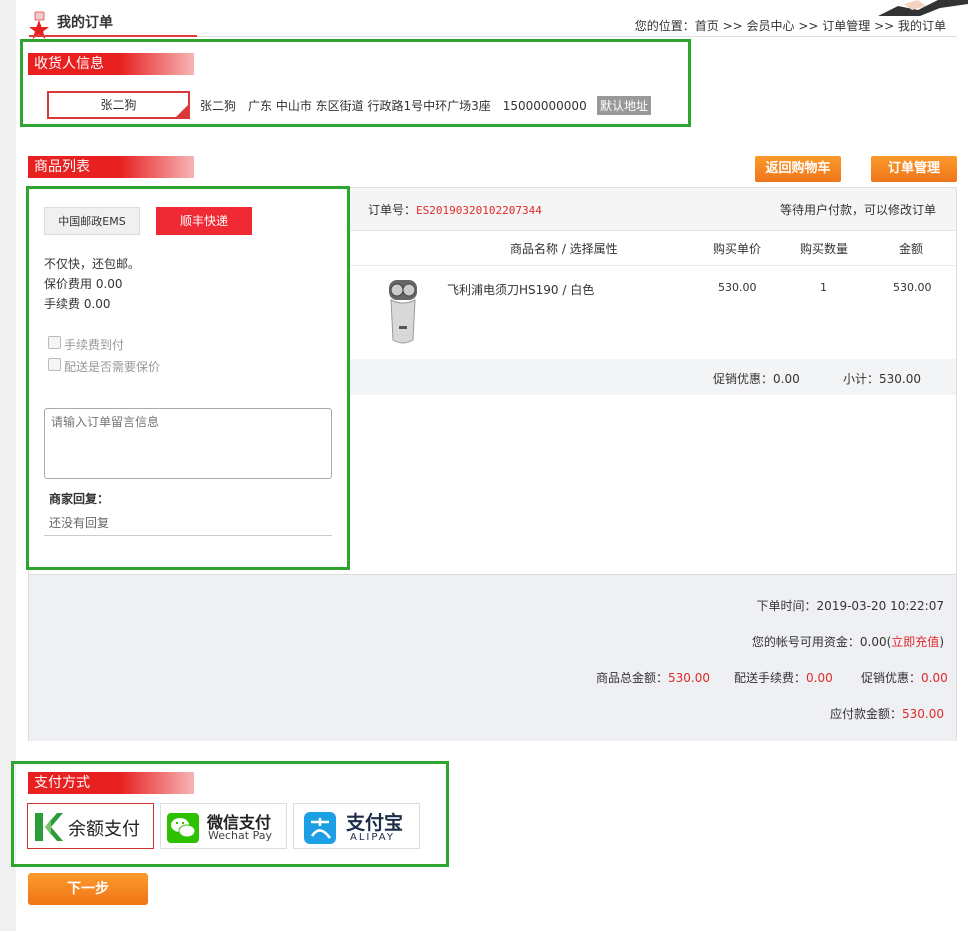 The height and width of the screenshot is (931, 968). Describe the element at coordinates (320, 828) in the screenshot. I see `alipay-logo-icon` at that location.